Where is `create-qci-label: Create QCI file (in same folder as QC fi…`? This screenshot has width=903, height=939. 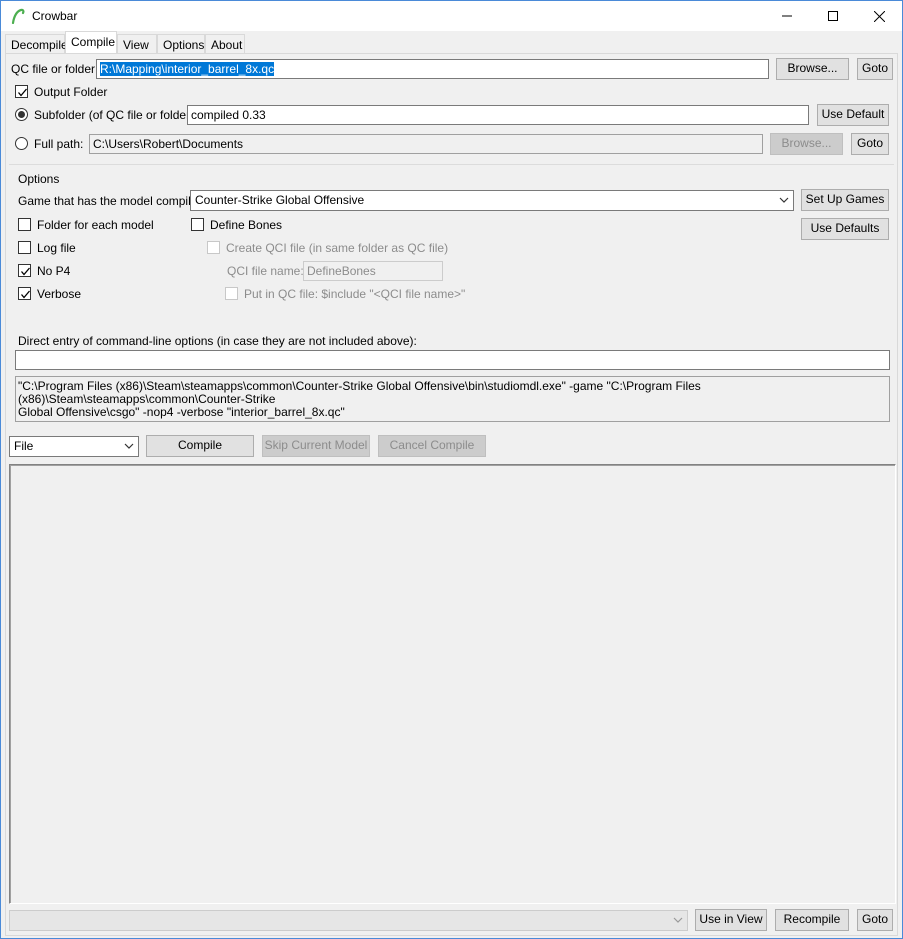
create-qci-label: Create QCI file (in same folder as QC fi… is located at coordinates (337, 248).